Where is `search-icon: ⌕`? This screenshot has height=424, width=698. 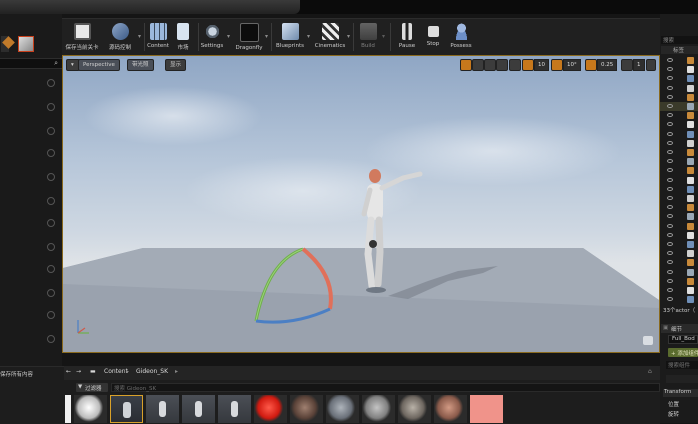
search-icon: ⌕ is located at coordinates (56, 63).